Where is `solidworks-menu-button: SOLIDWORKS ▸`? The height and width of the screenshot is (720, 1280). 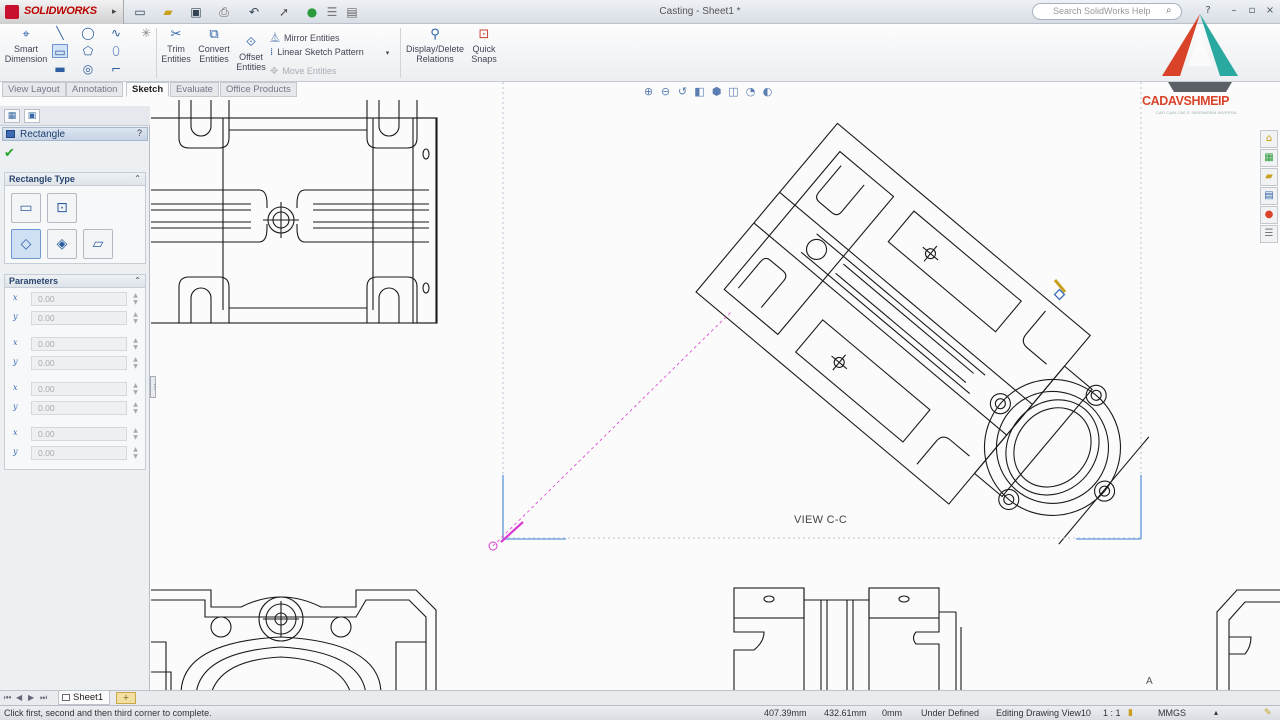 solidworks-menu-button: SOLIDWORKS ▸ is located at coordinates (62, 12).